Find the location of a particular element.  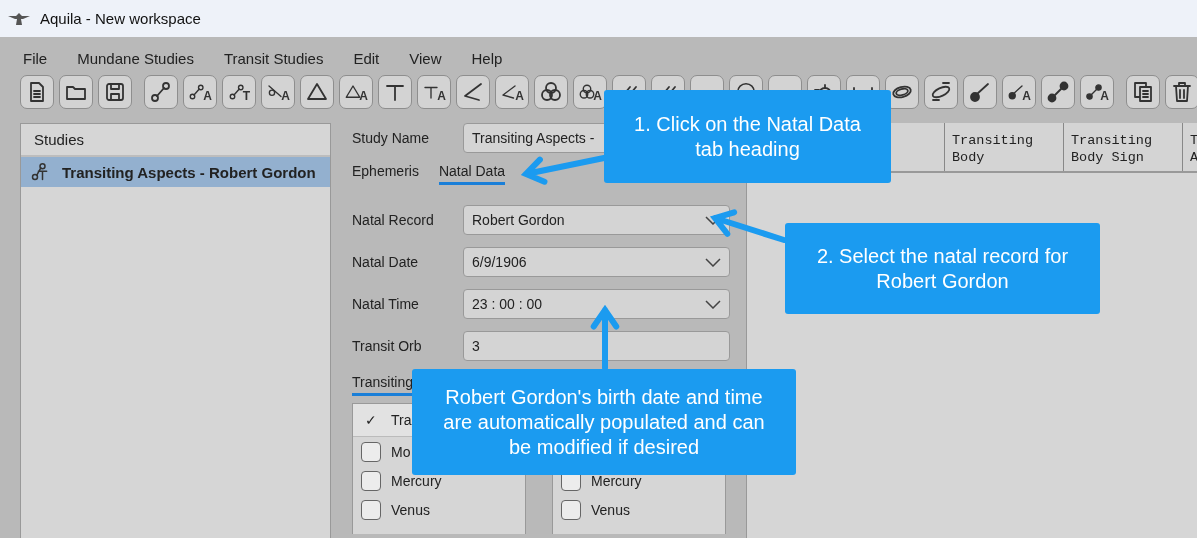

field-label: Natal Record is located at coordinates (393, 220).